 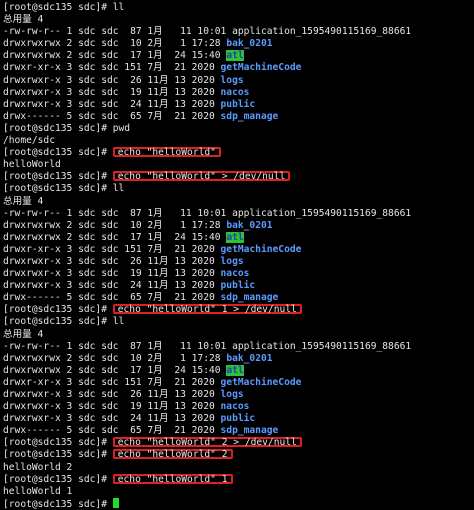 What do you see at coordinates (238, 479) in the screenshot?
I see `terminal-line: [root@sdc135 sdc]# echo "helloWorld" 1` at bounding box center [238, 479].